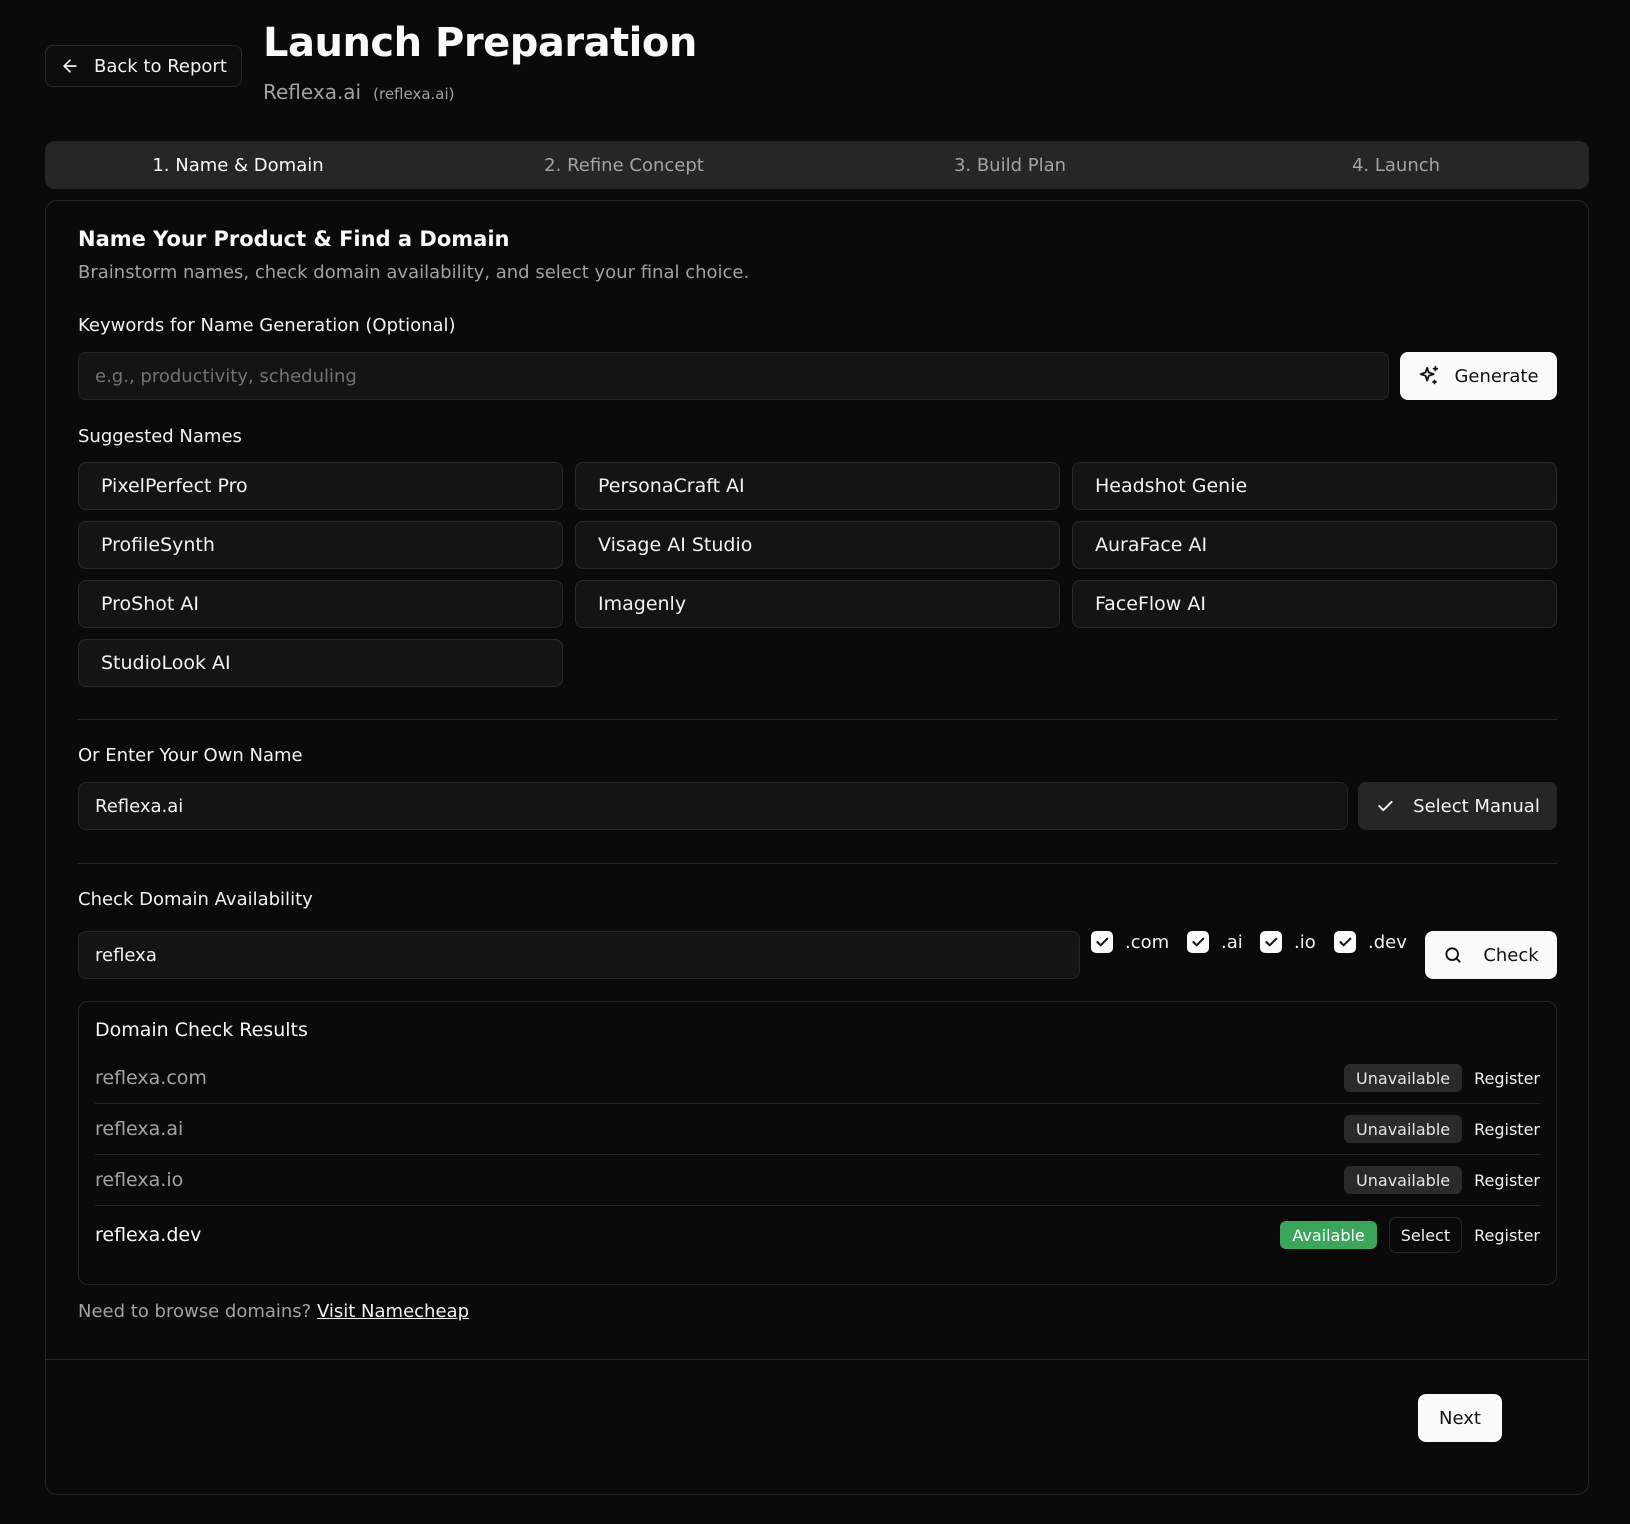 The image size is (1630, 1524). Describe the element at coordinates (1453, 955) in the screenshot. I see `search-icon` at that location.